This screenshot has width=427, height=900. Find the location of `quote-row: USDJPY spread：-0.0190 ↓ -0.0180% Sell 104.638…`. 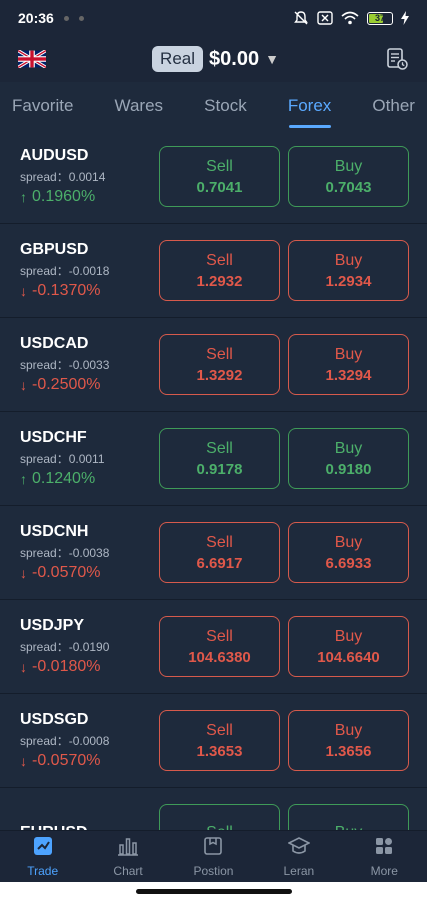

quote-row: USDJPY spread：-0.0190 ↓ -0.0180% Sell 104.638… is located at coordinates (213, 647).